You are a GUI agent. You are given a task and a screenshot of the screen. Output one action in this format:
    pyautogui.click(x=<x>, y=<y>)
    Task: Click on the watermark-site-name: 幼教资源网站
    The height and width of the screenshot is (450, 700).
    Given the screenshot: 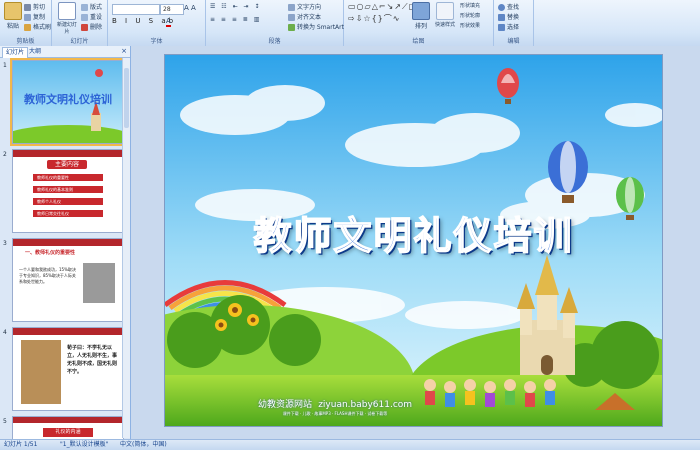 What is the action you would take?
    pyautogui.click(x=284, y=405)
    